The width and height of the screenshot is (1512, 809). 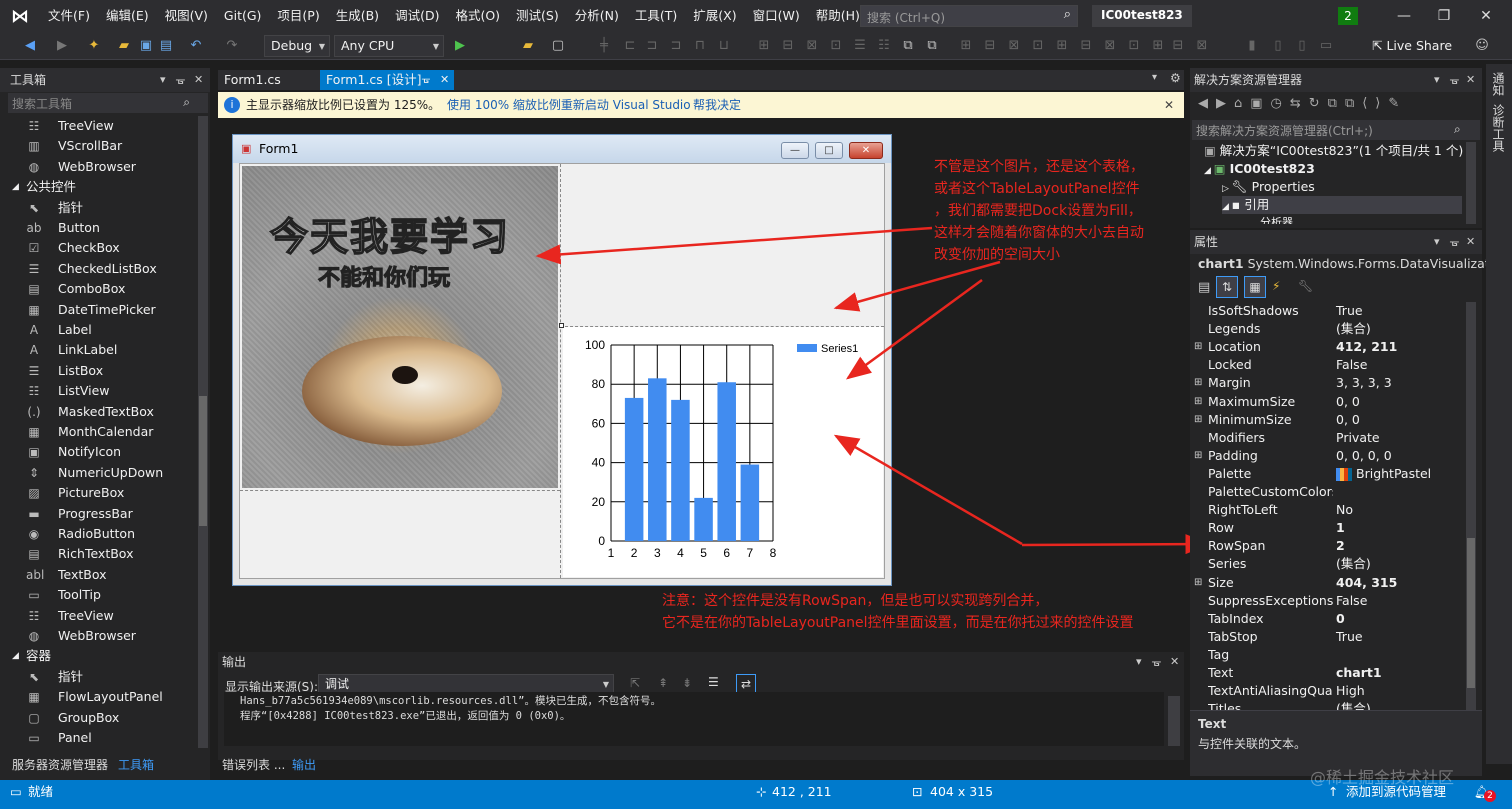 What do you see at coordinates (98, 738) in the screenshot?
I see `toolbox-item: ▭ Panel` at bounding box center [98, 738].